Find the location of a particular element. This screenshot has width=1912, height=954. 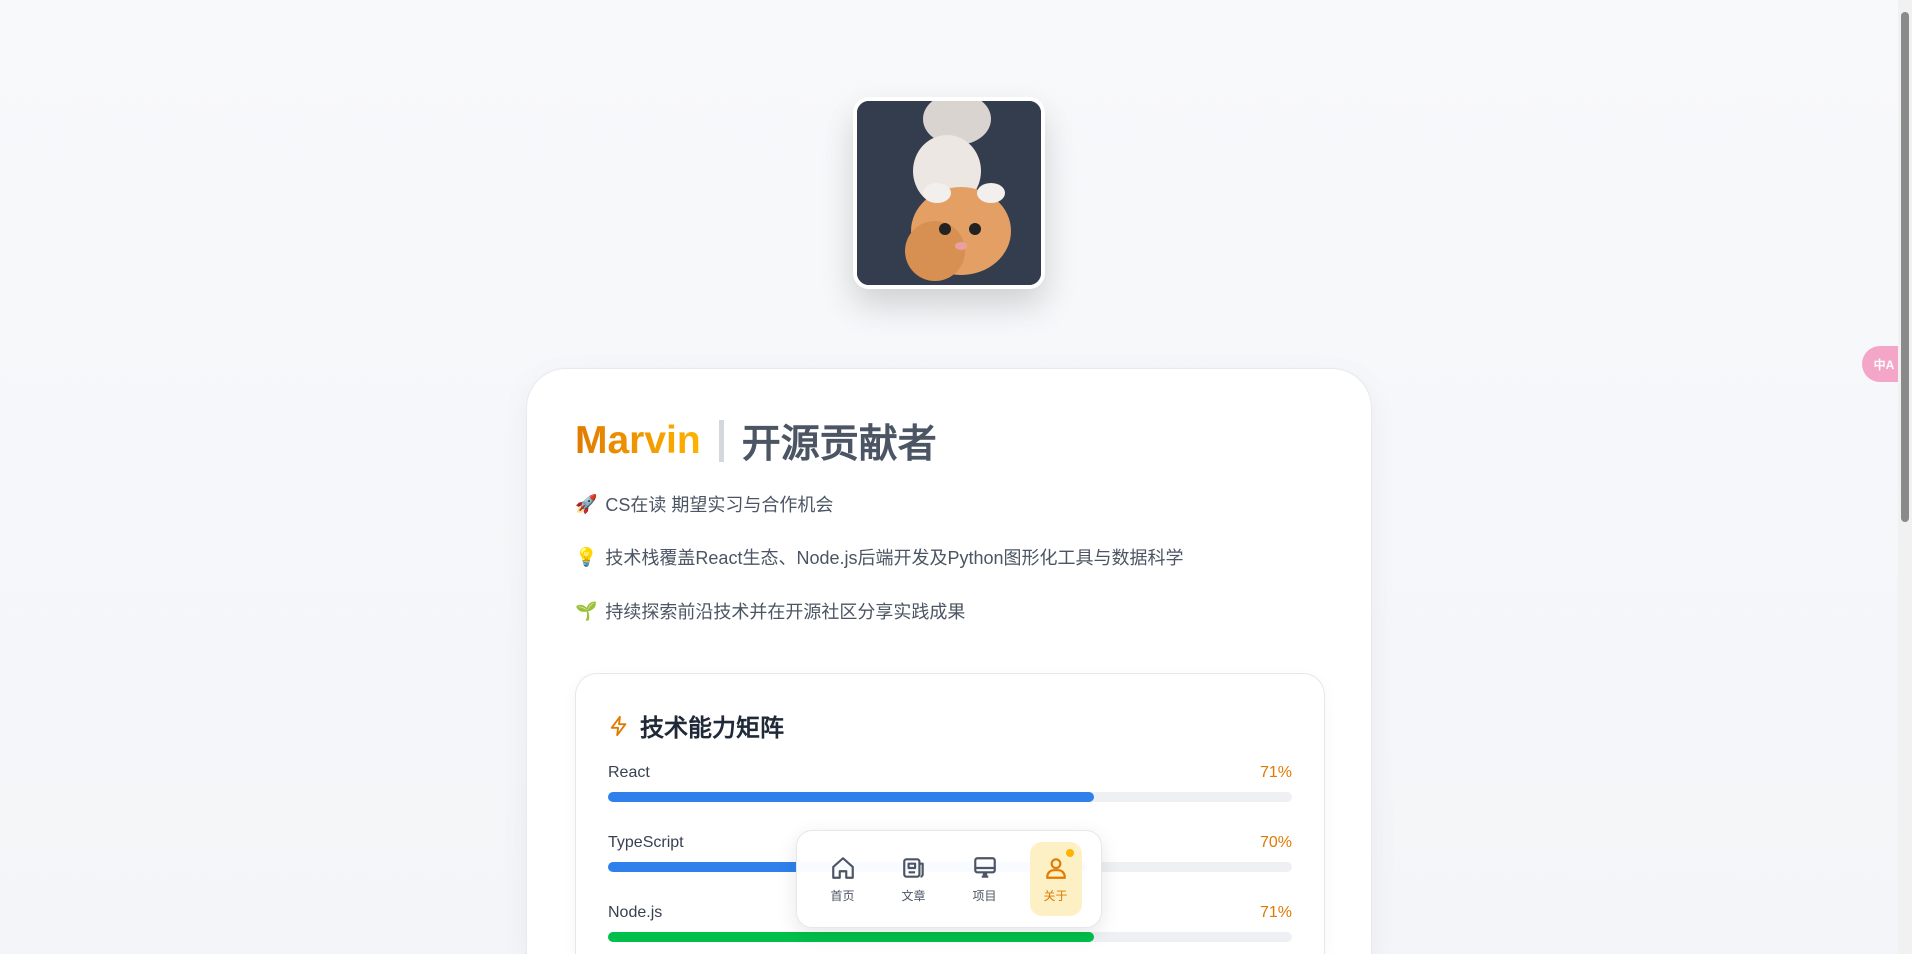

avatar-kittens-image is located at coordinates (949, 193).